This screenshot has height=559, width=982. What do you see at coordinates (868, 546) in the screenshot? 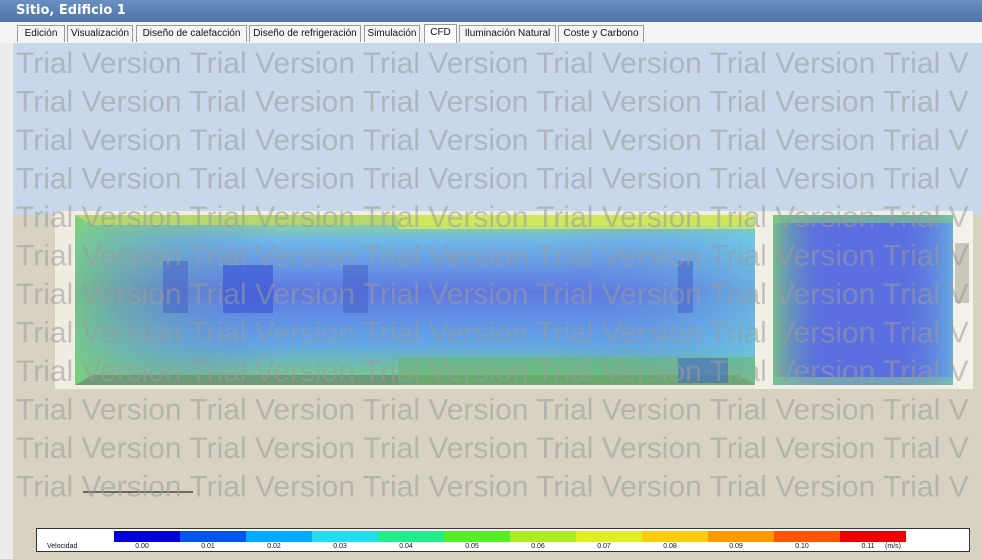
I see `legend-tick-label: 0.11` at bounding box center [868, 546].